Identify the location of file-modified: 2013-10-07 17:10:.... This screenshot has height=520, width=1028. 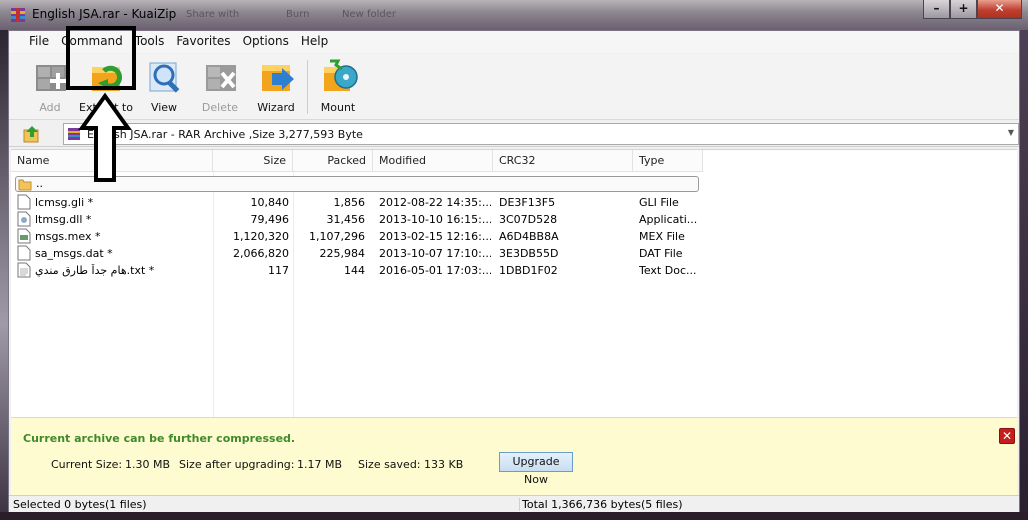
(435, 253).